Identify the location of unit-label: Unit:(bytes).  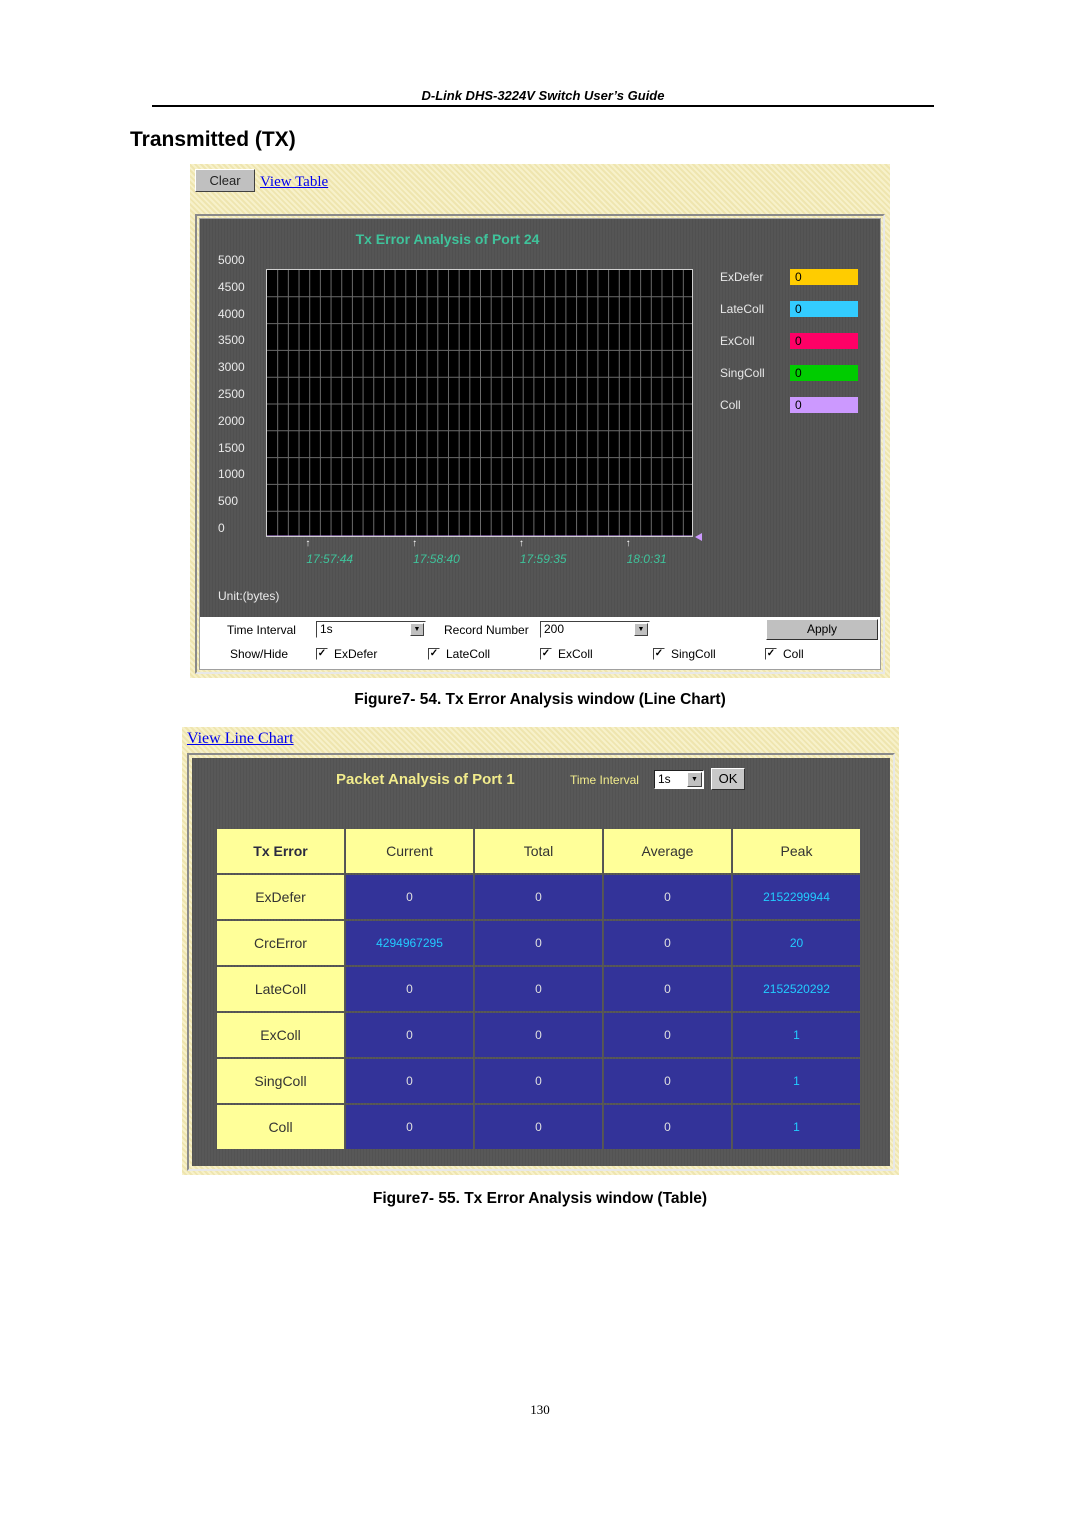
(249, 596).